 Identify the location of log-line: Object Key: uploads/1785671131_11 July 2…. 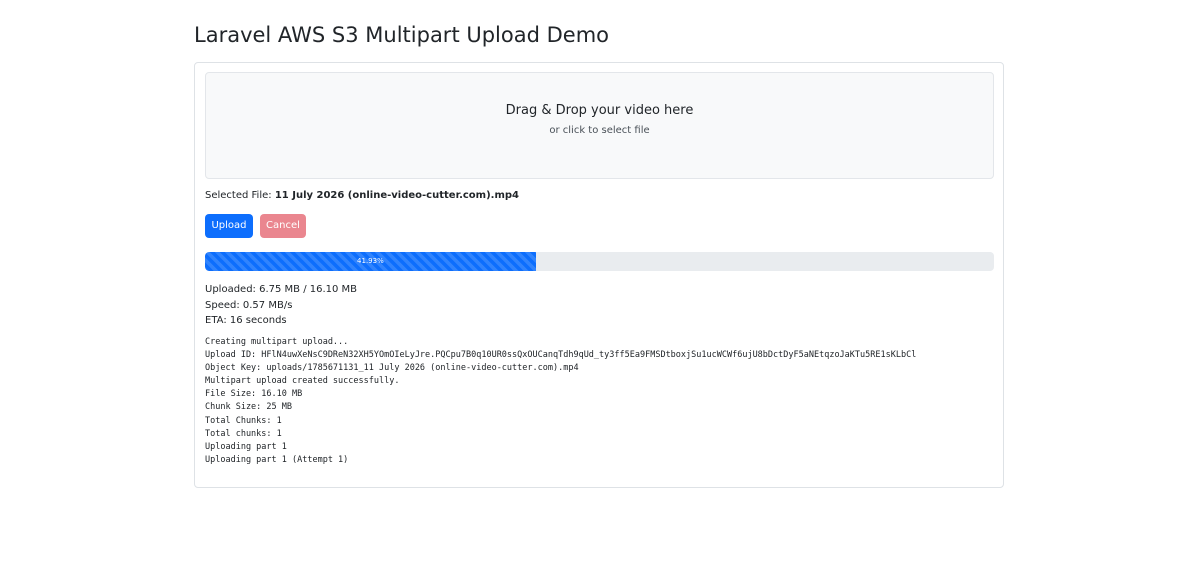
(392, 368).